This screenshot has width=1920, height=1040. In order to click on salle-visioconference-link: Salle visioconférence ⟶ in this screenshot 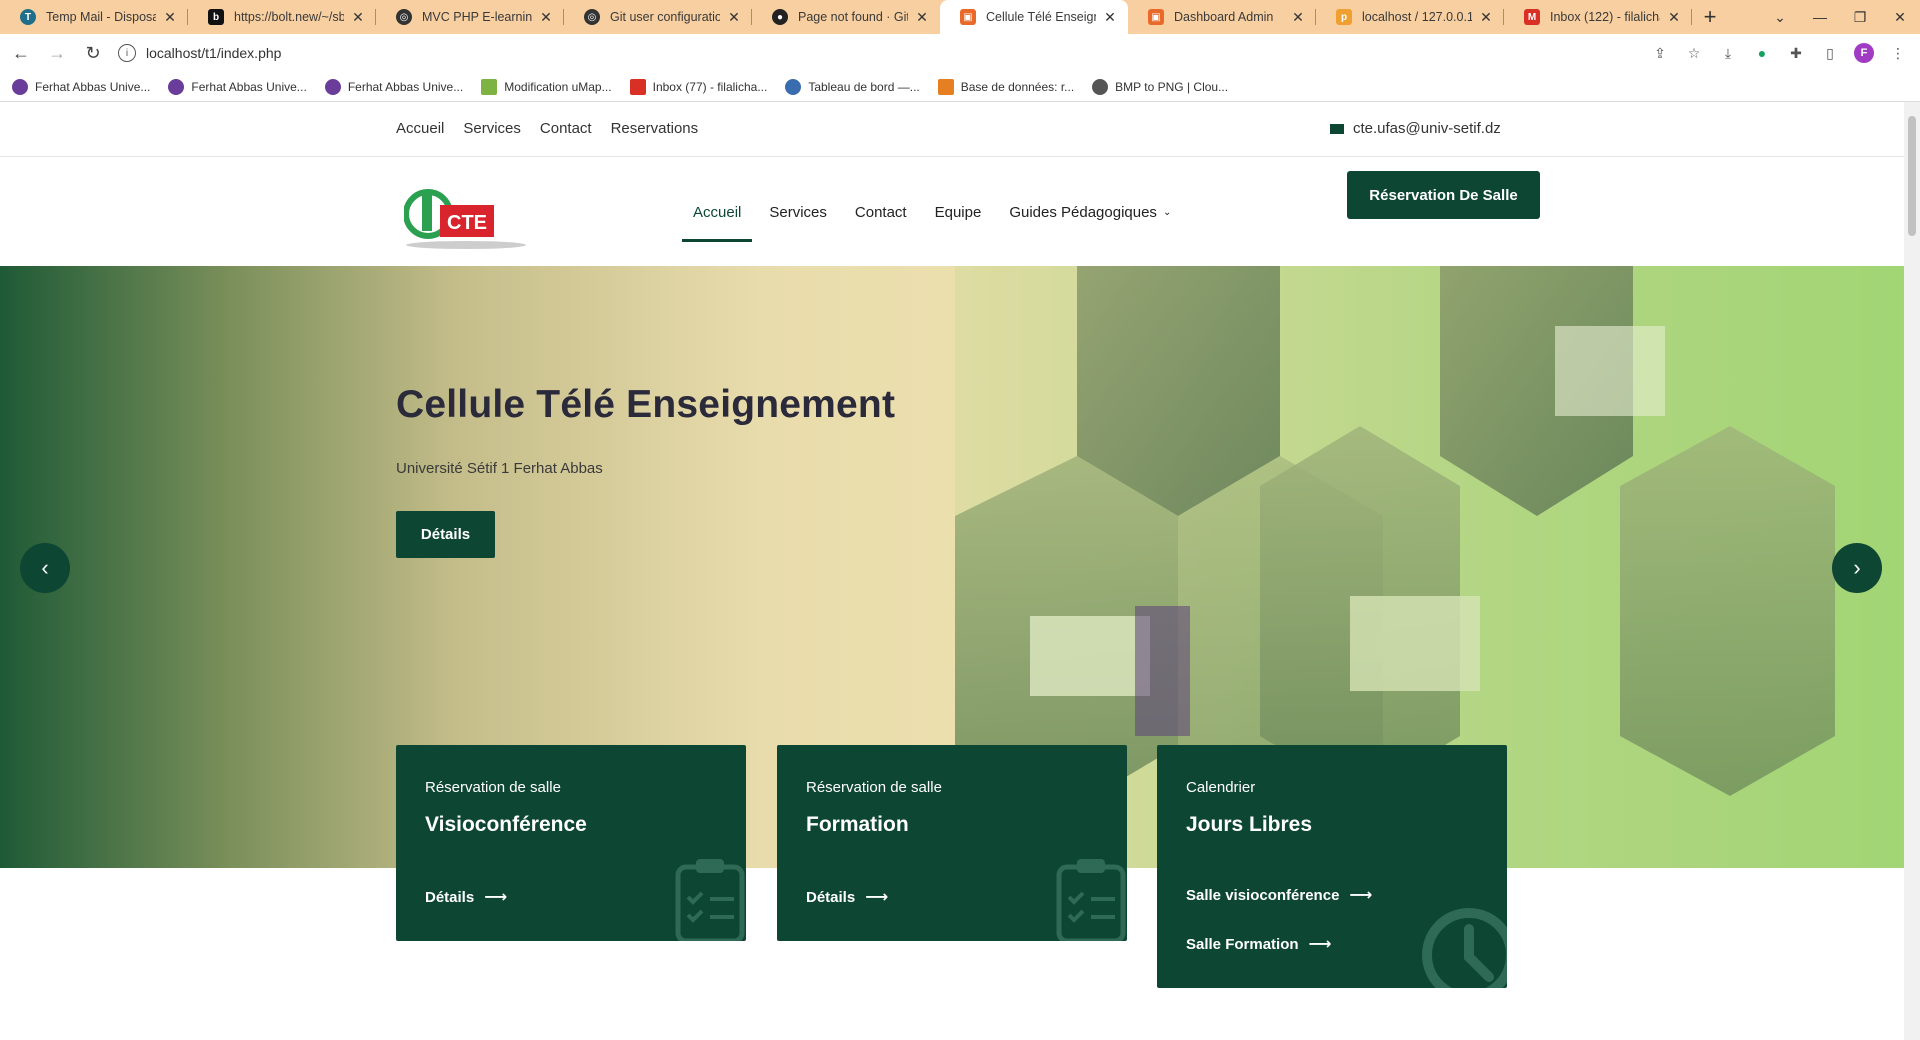, I will do `click(1279, 895)`.